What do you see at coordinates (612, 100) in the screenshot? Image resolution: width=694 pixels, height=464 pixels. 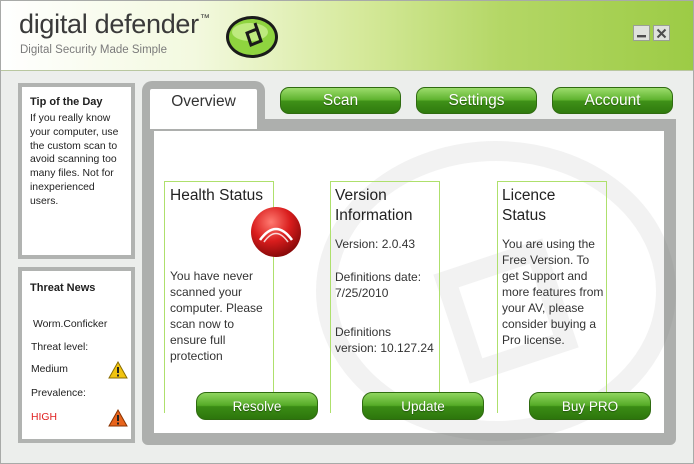 I see `tab-account: Account` at bounding box center [612, 100].